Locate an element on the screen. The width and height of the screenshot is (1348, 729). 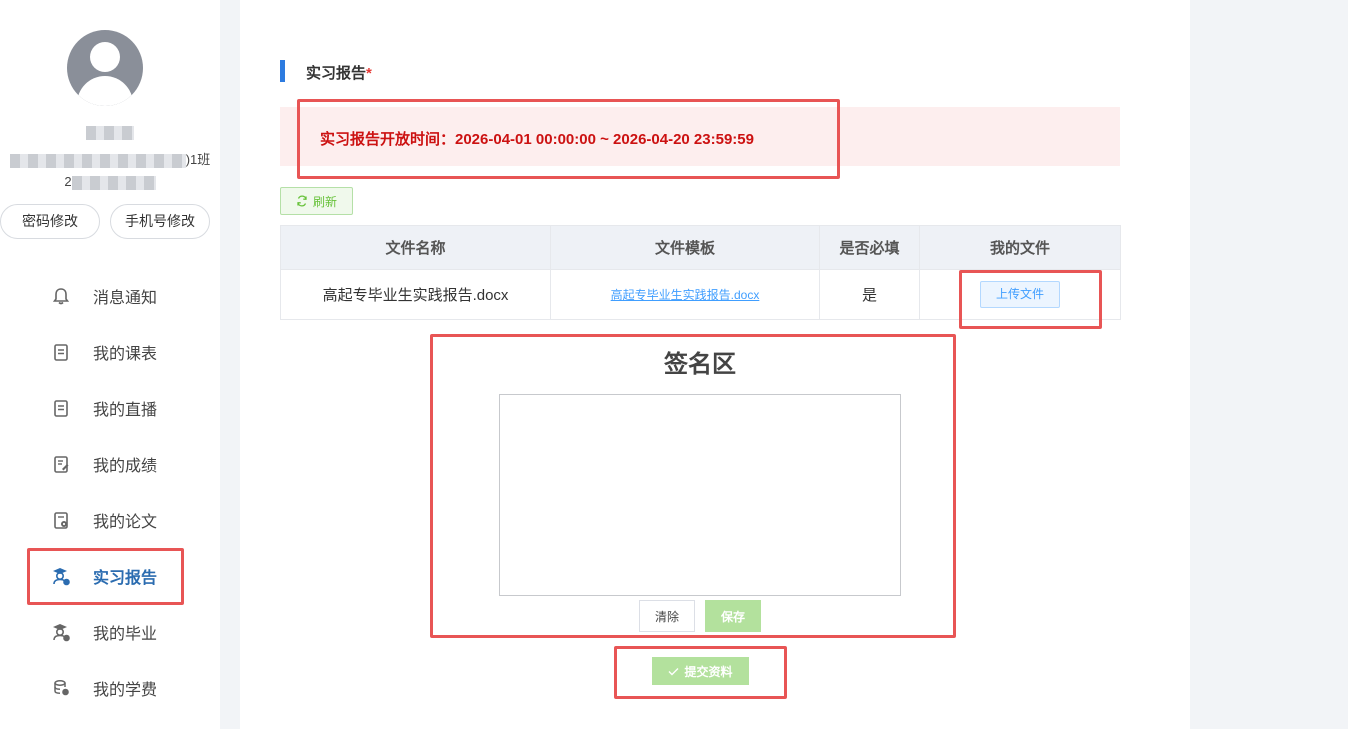
user-id: 2 is located at coordinates (110, 182).